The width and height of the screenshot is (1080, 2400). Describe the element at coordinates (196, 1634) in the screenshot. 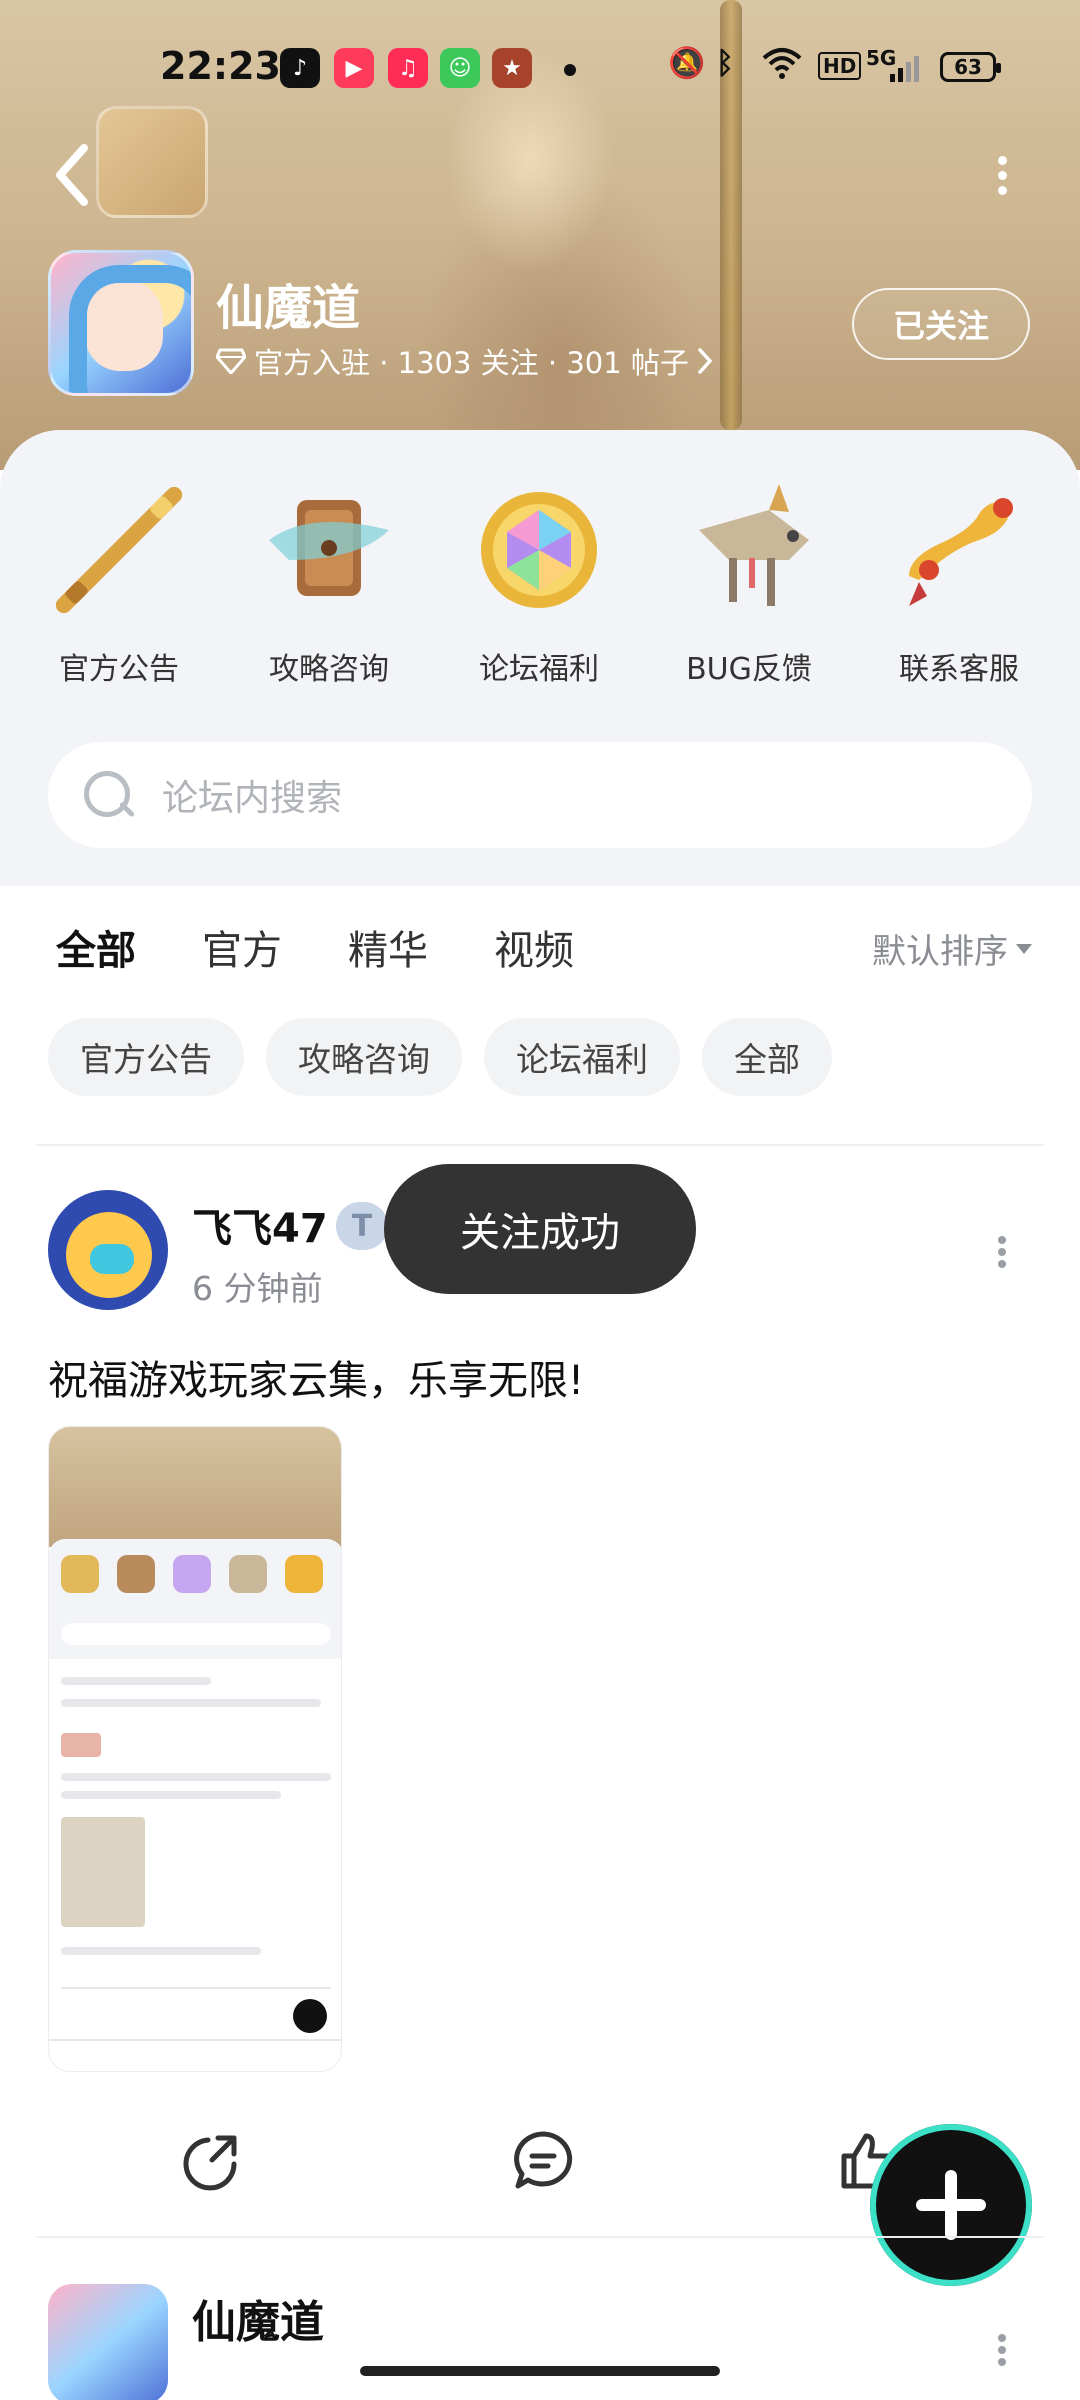

I see `post-image-search` at that location.